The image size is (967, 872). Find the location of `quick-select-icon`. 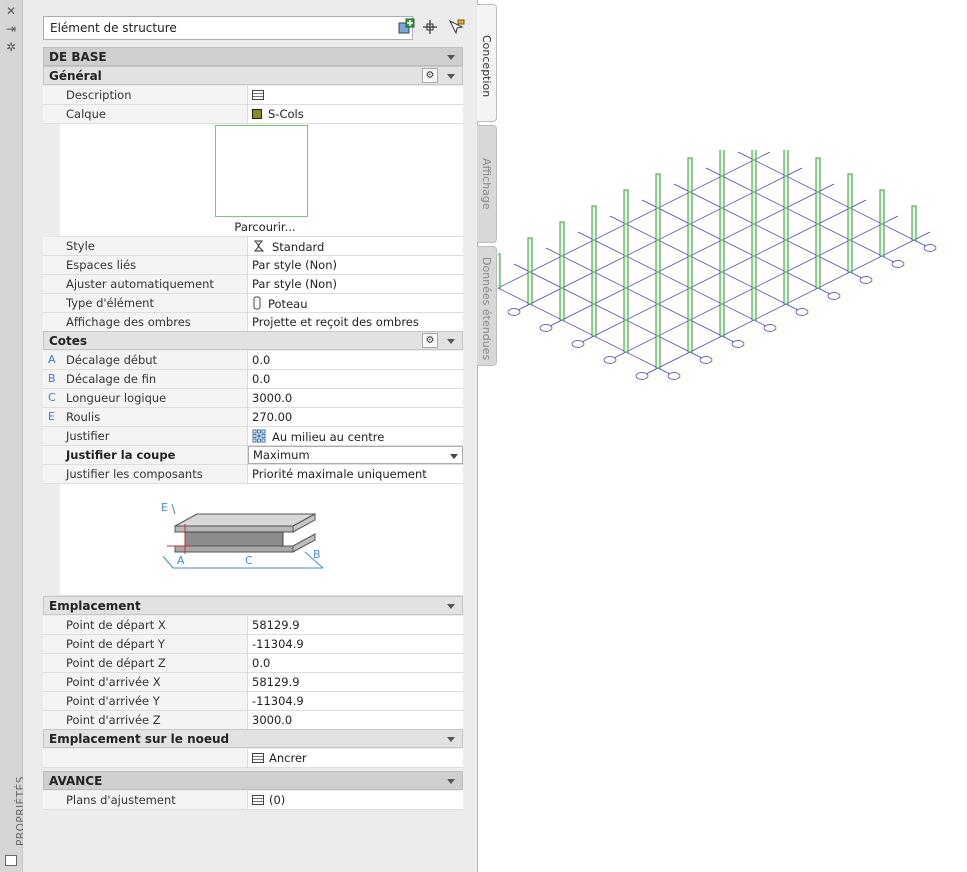

quick-select-icon is located at coordinates (456, 27).